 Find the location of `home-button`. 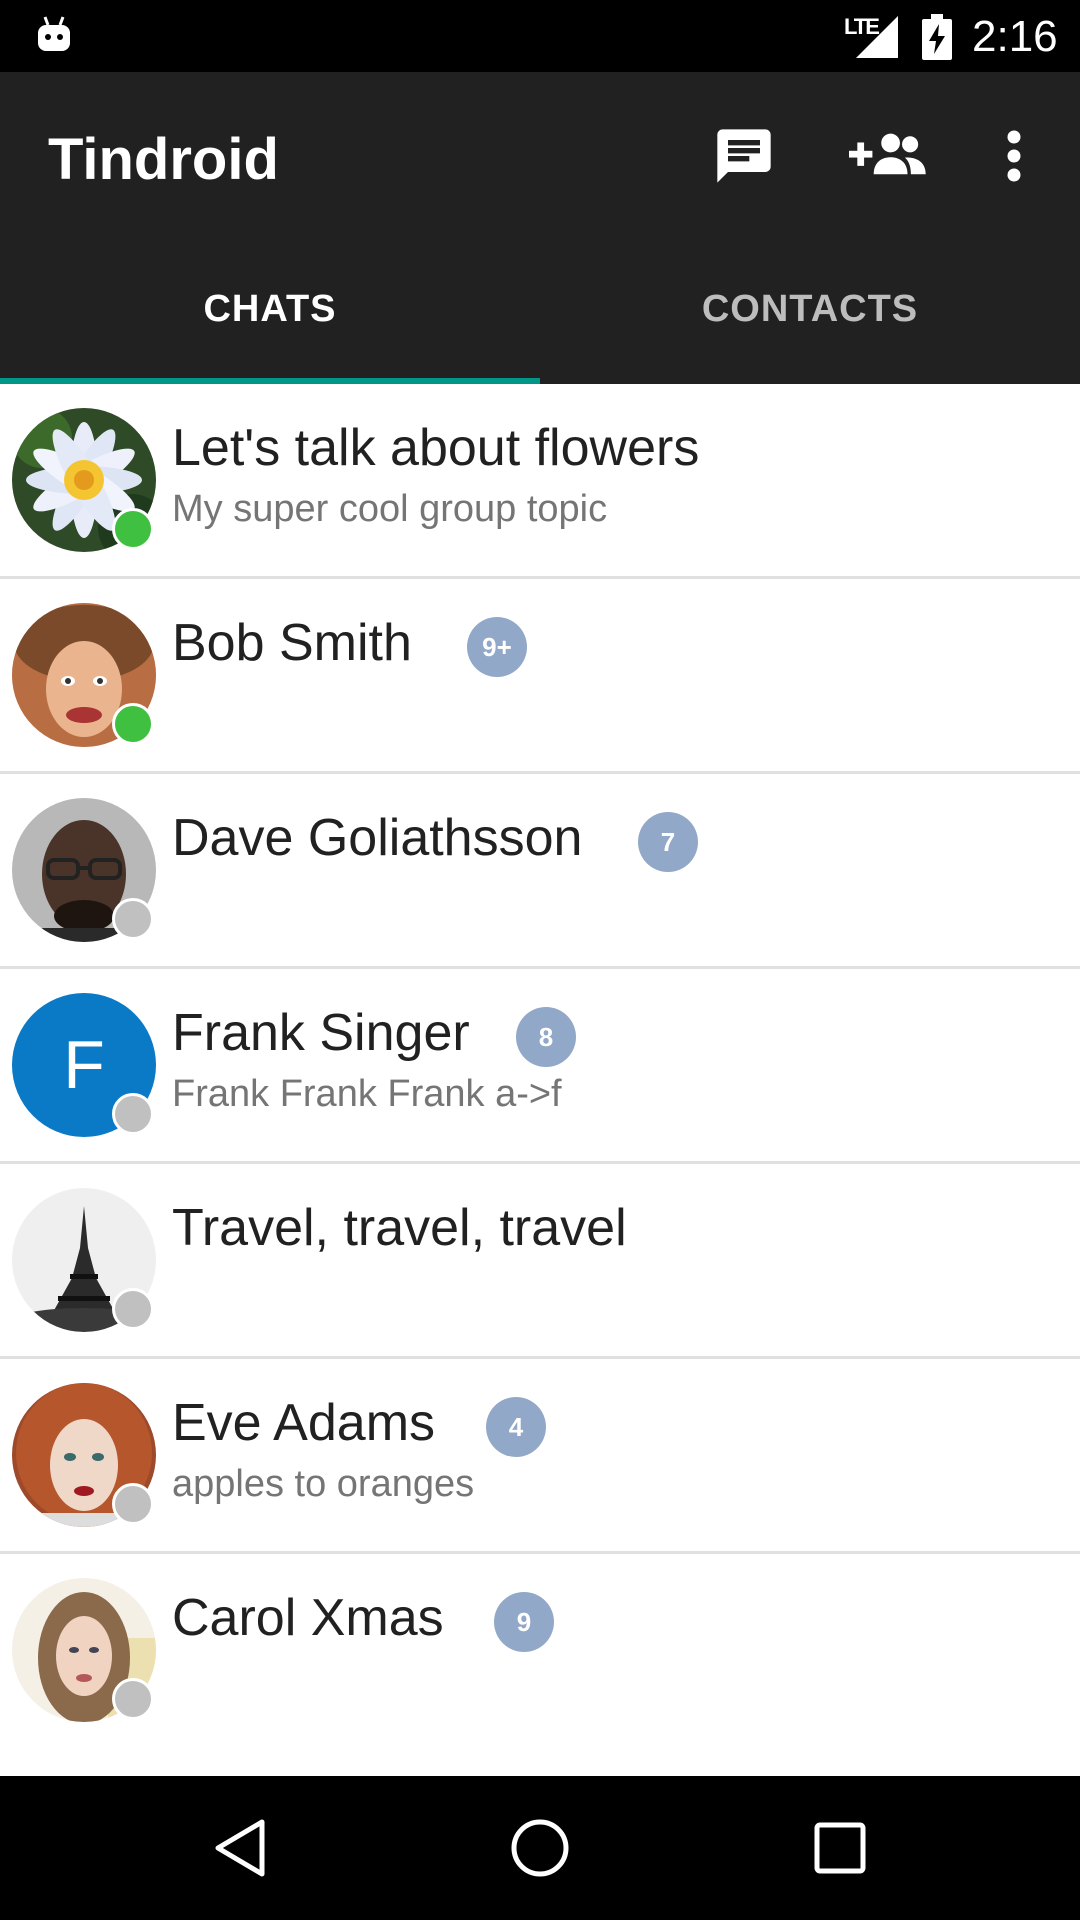

home-button is located at coordinates (540, 1848).